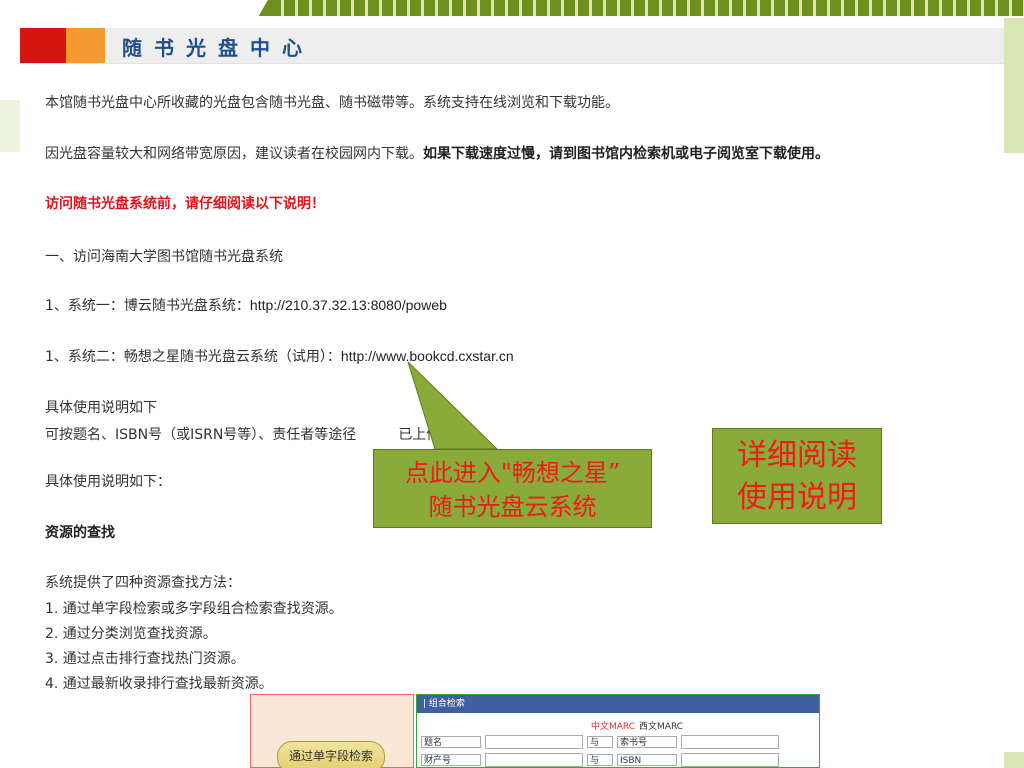 The image size is (1024, 768). What do you see at coordinates (797, 476) in the screenshot?
I see `read-instructions-callout: 详细阅读 使用说明` at bounding box center [797, 476].